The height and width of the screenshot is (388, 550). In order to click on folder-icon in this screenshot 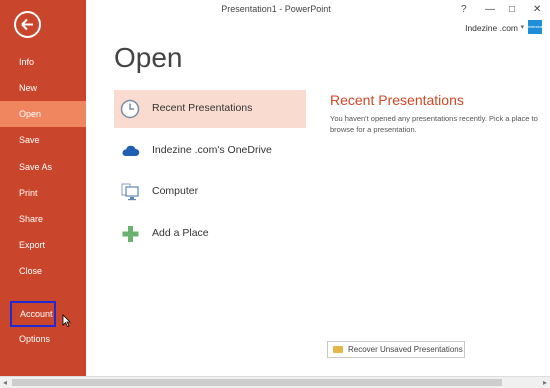, I will do `click(338, 349)`.